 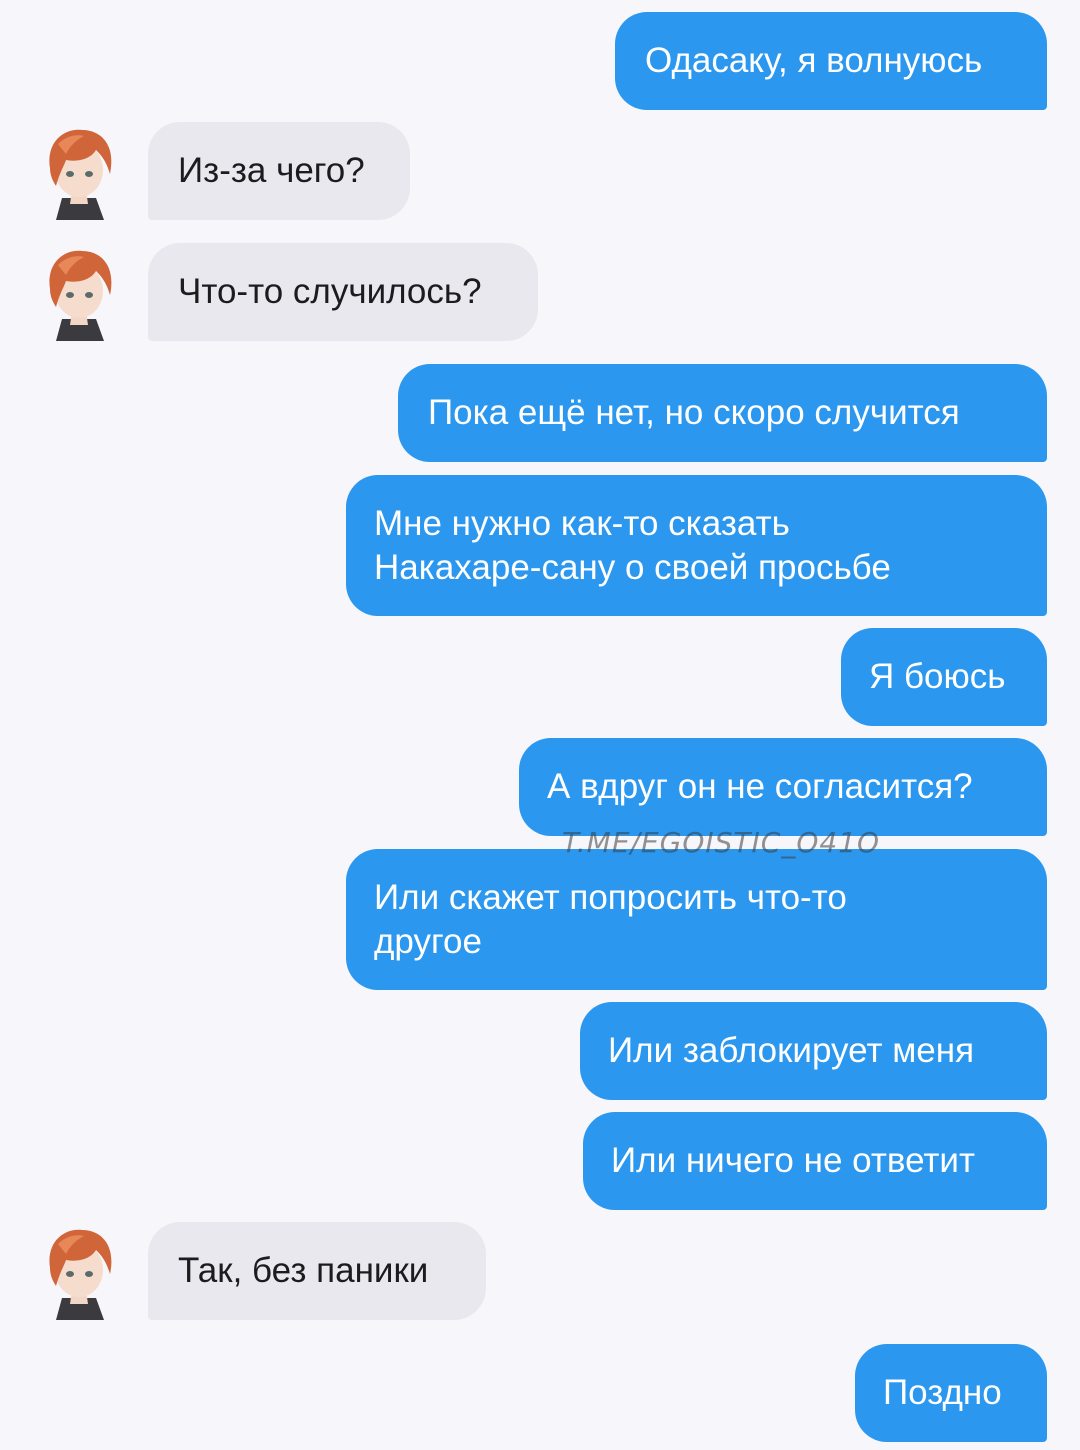 What do you see at coordinates (610, 897) in the screenshot?
I see `message-text-line: Или скажет попросить что-то` at bounding box center [610, 897].